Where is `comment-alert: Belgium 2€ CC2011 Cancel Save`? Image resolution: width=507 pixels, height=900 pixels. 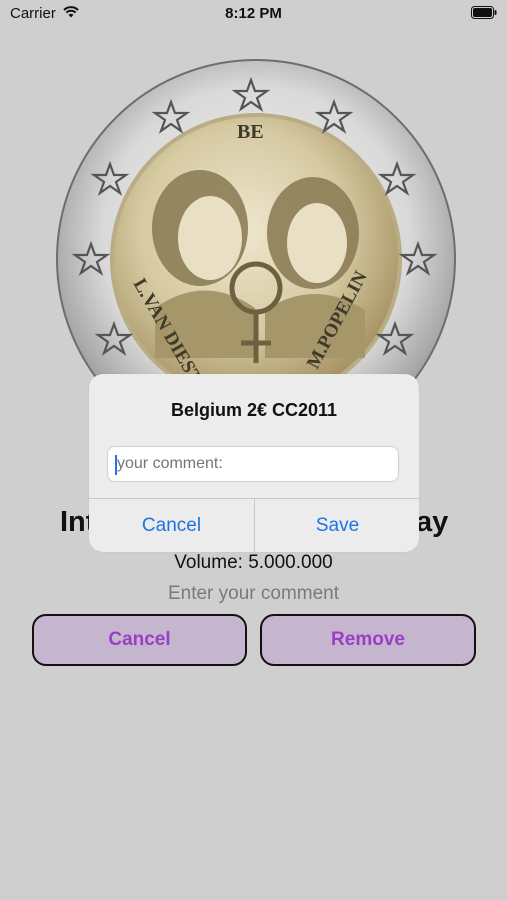
comment-alert: Belgium 2€ CC2011 Cancel Save is located at coordinates (254, 463).